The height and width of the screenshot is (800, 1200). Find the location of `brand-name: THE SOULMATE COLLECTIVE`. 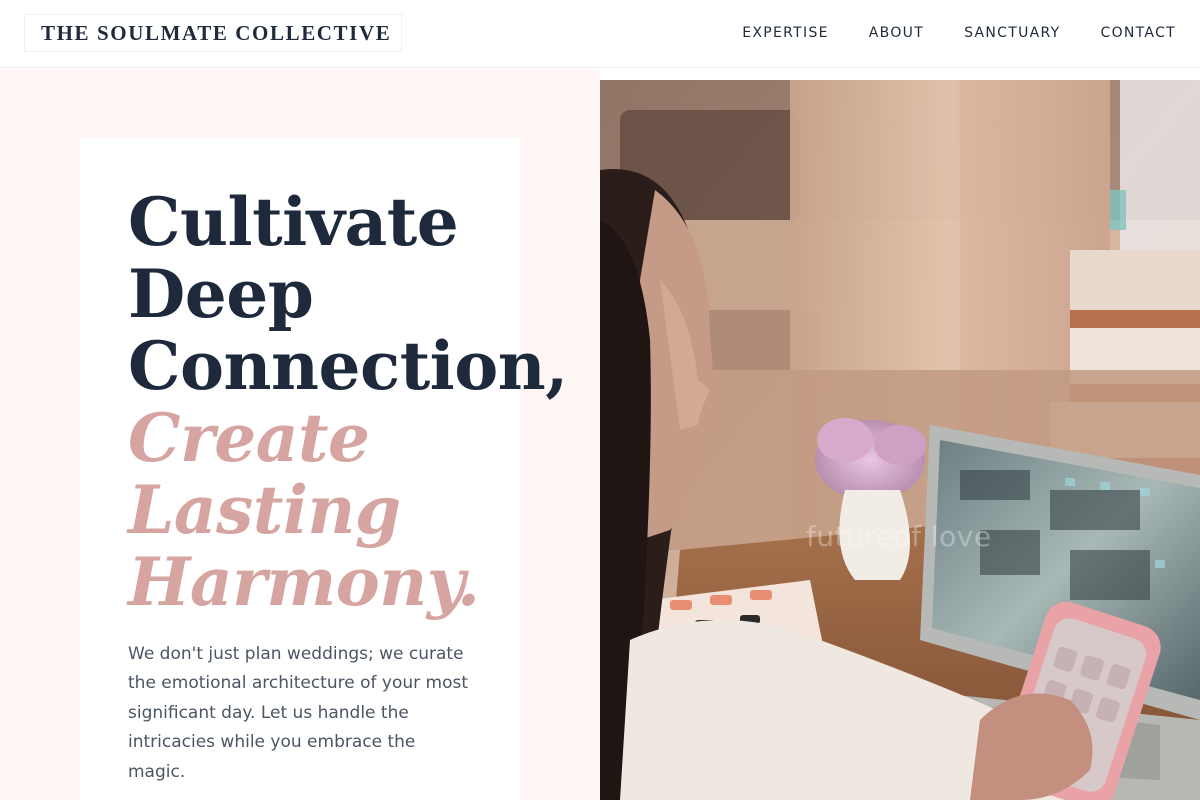

brand-name: THE SOULMATE COLLECTIVE is located at coordinates (216, 33).